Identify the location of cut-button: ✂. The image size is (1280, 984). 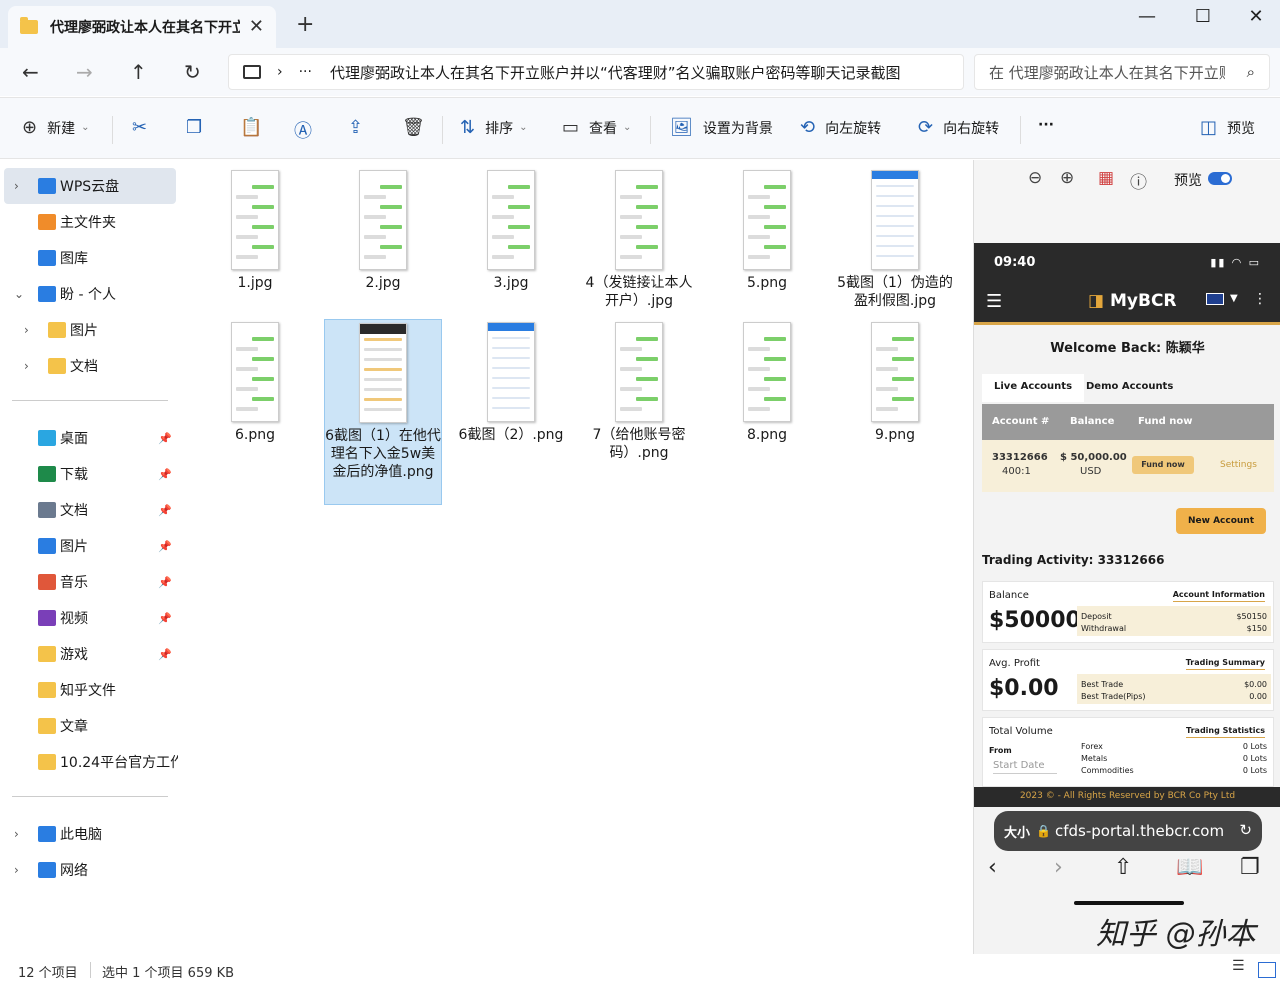
(144, 127).